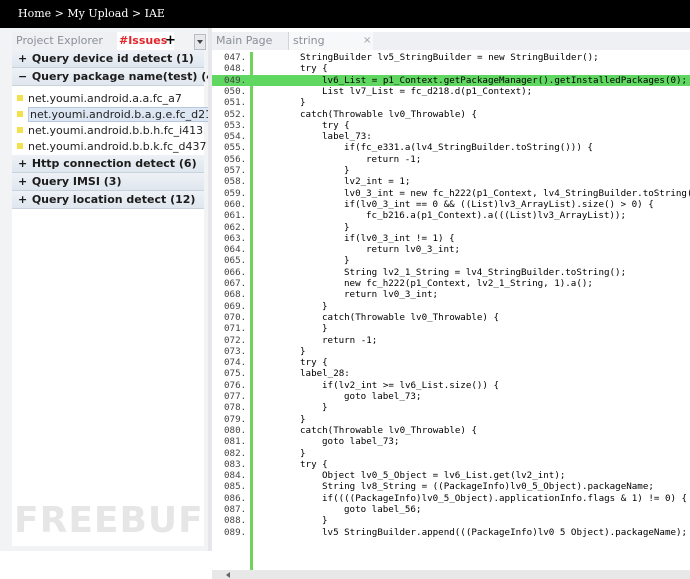 The height and width of the screenshot is (579, 690). I want to click on code-line: 069.}, so click(451, 306).